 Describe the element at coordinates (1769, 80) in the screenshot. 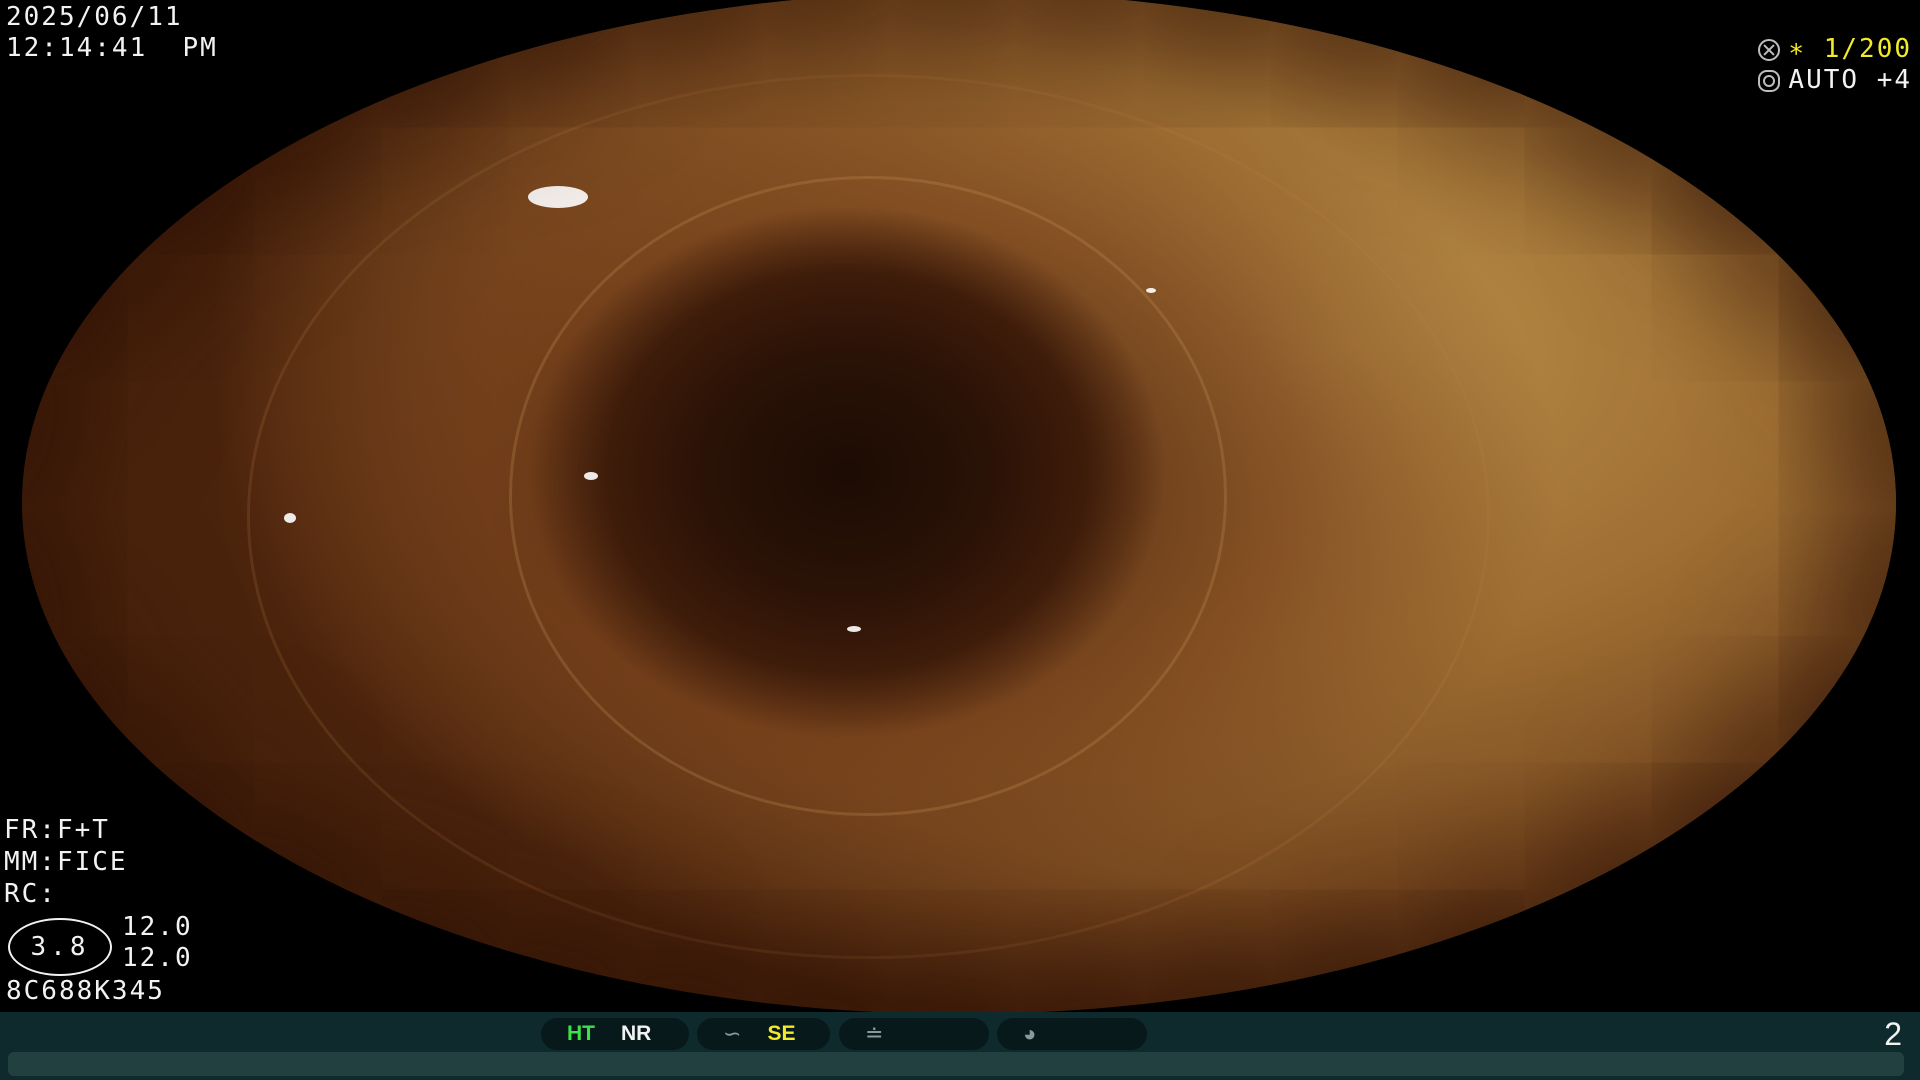

I see `iris-icon` at that location.